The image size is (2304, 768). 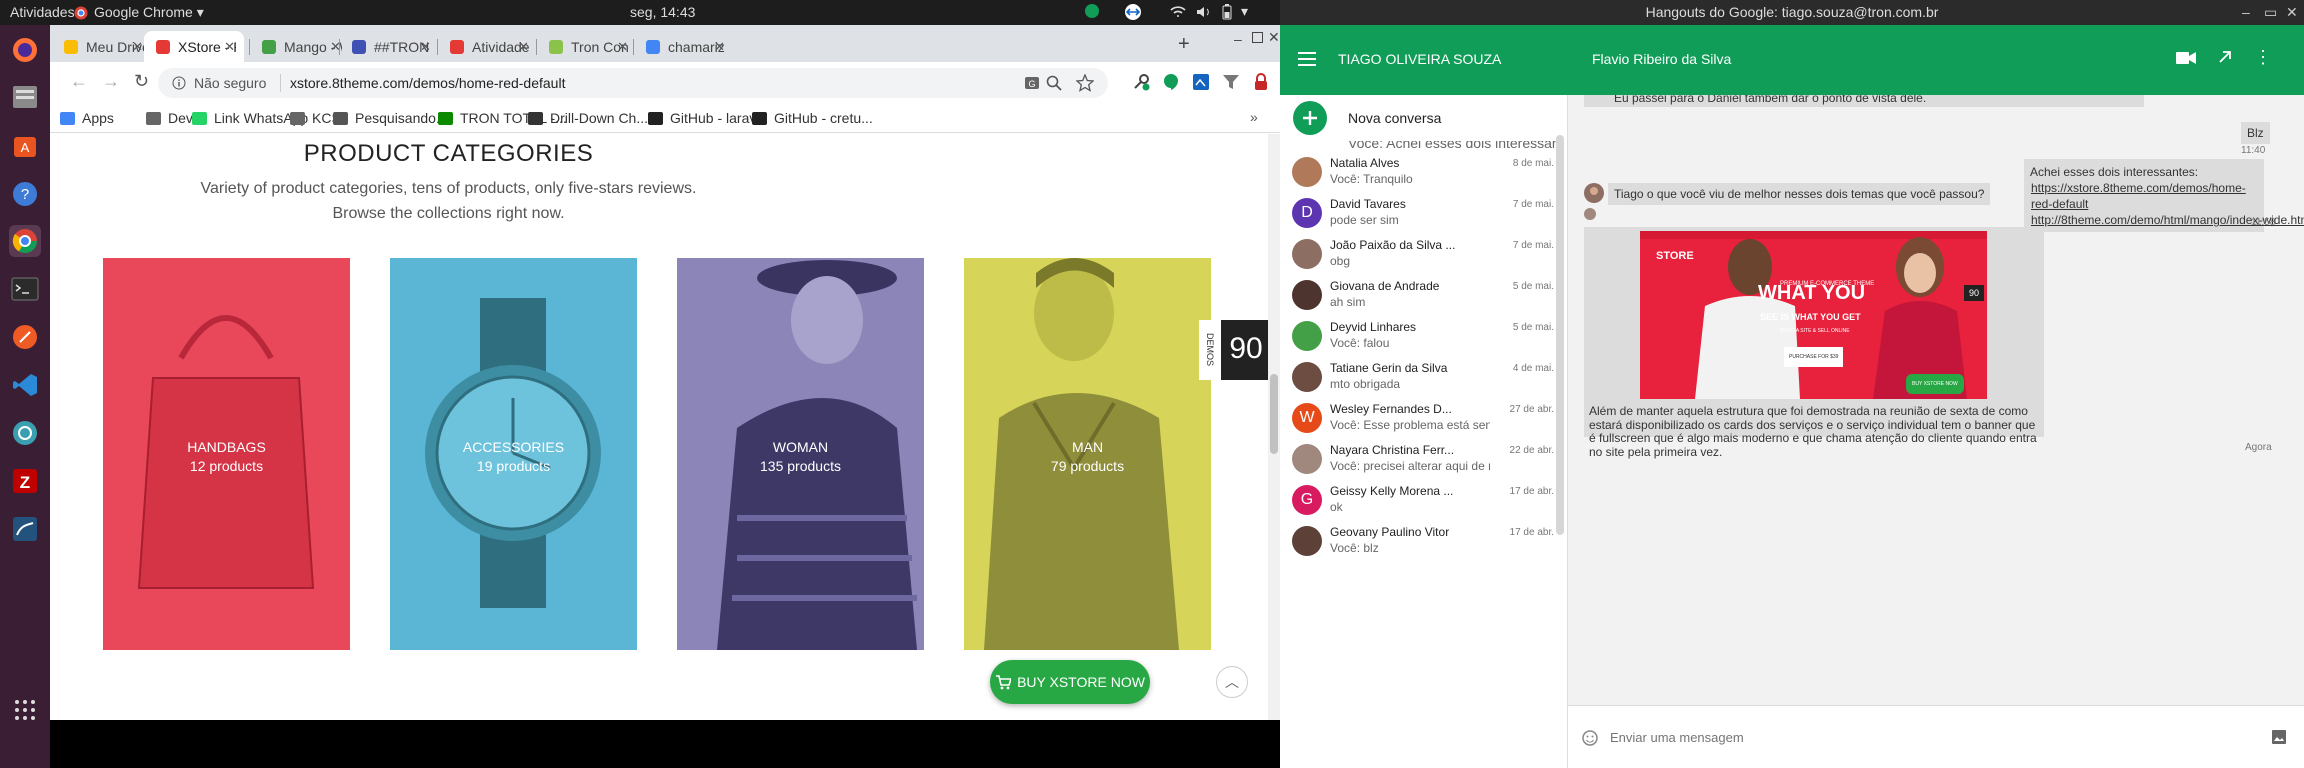 I want to click on extension-key-icon, so click(x=1141, y=82).